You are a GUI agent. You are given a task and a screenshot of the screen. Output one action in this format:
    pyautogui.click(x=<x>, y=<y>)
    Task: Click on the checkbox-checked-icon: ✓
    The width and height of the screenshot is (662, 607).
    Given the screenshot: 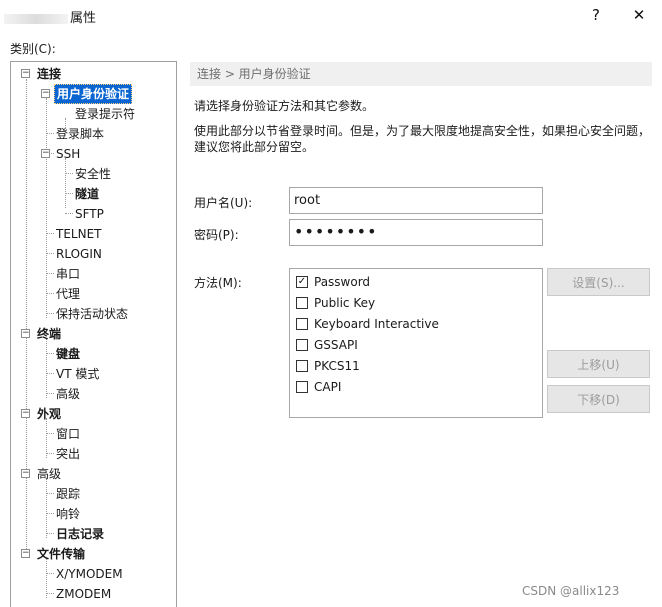 What is the action you would take?
    pyautogui.click(x=302, y=281)
    